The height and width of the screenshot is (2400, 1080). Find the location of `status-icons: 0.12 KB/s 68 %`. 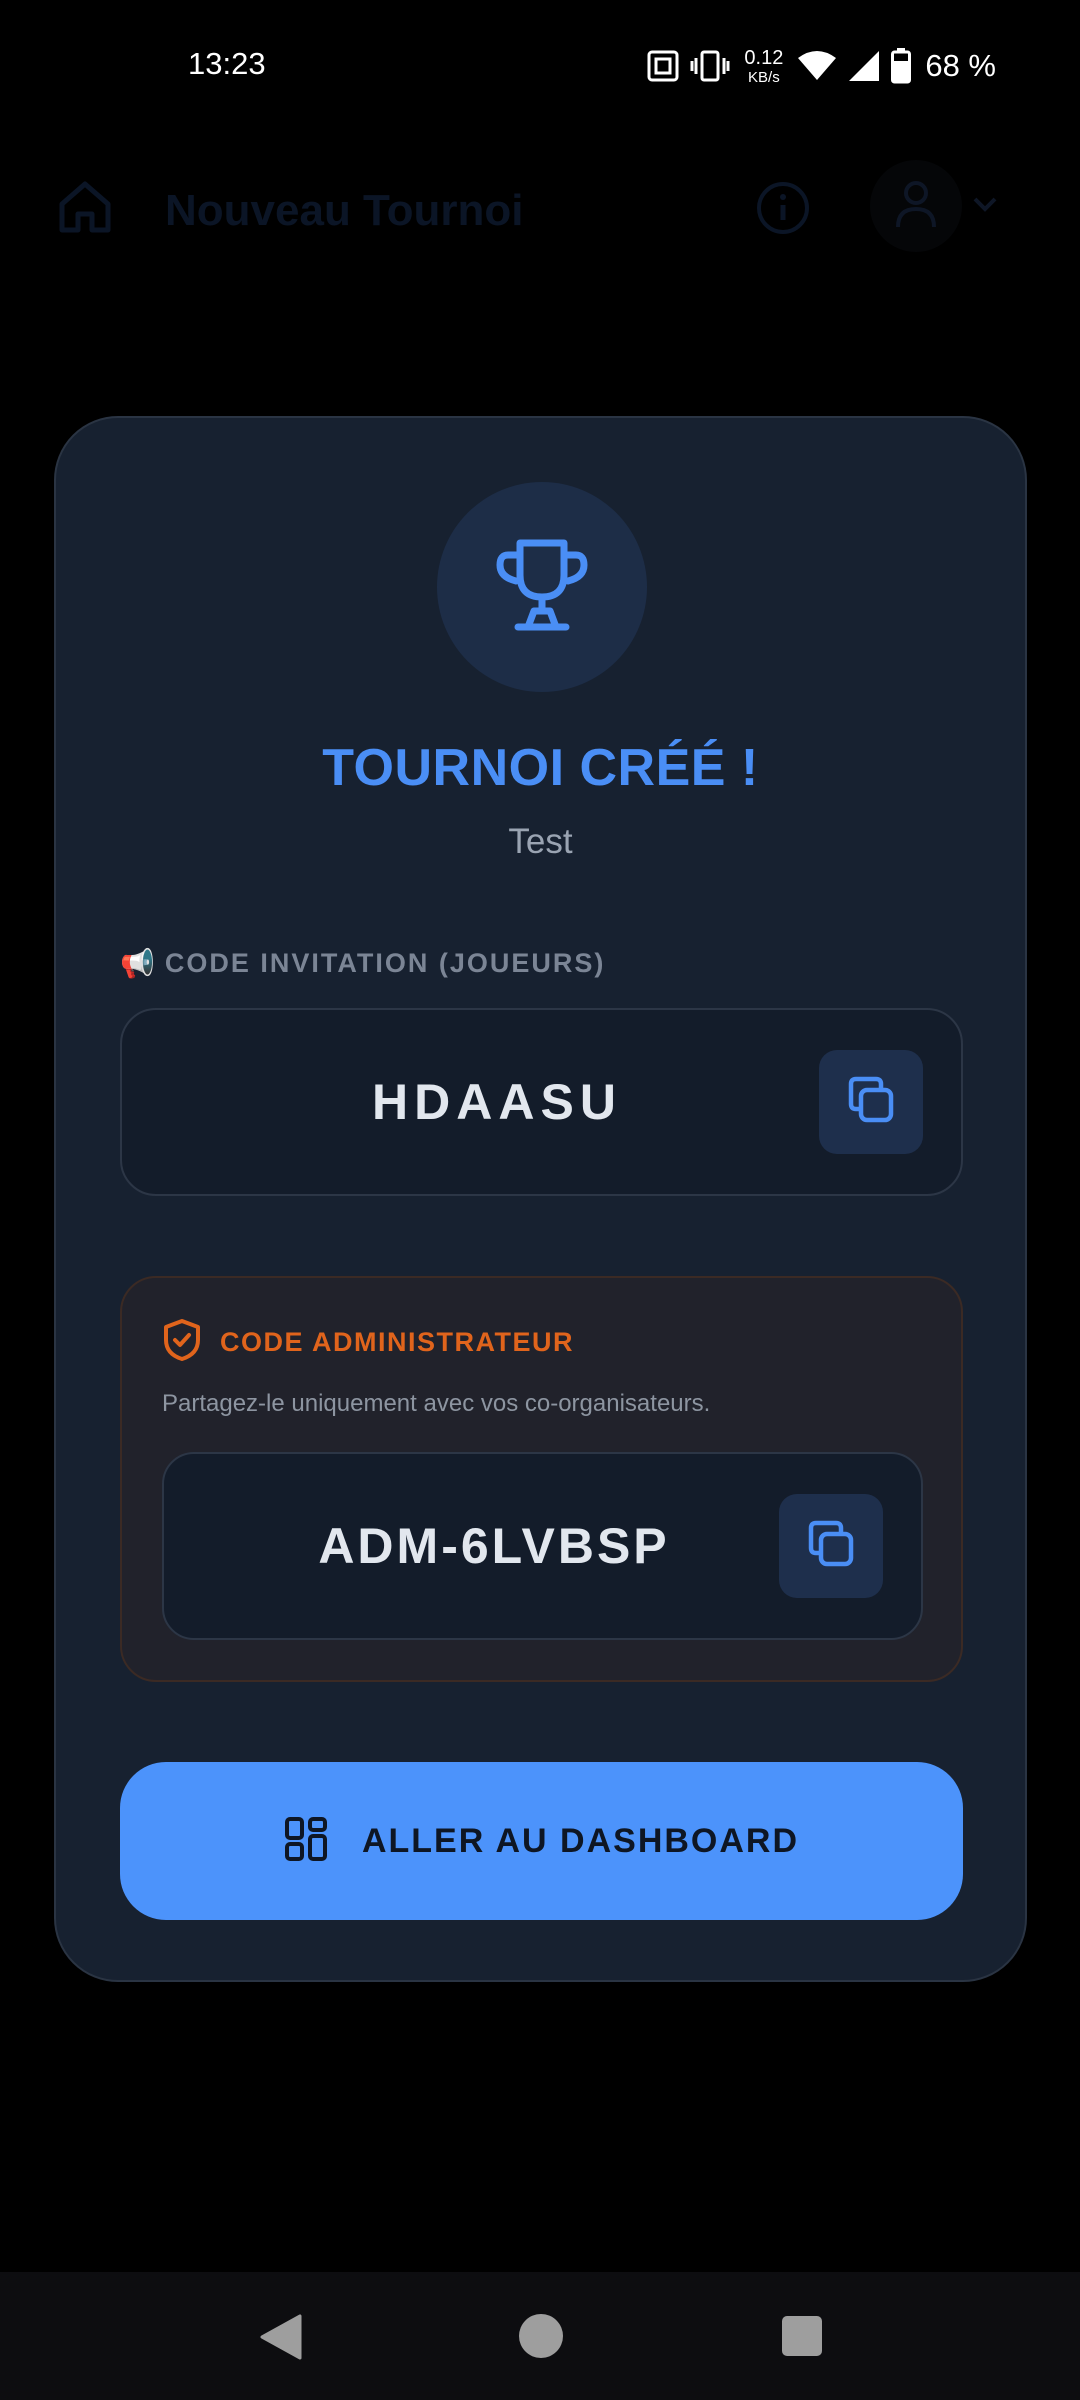

status-icons: 0.12 KB/s 68 % is located at coordinates (821, 66).